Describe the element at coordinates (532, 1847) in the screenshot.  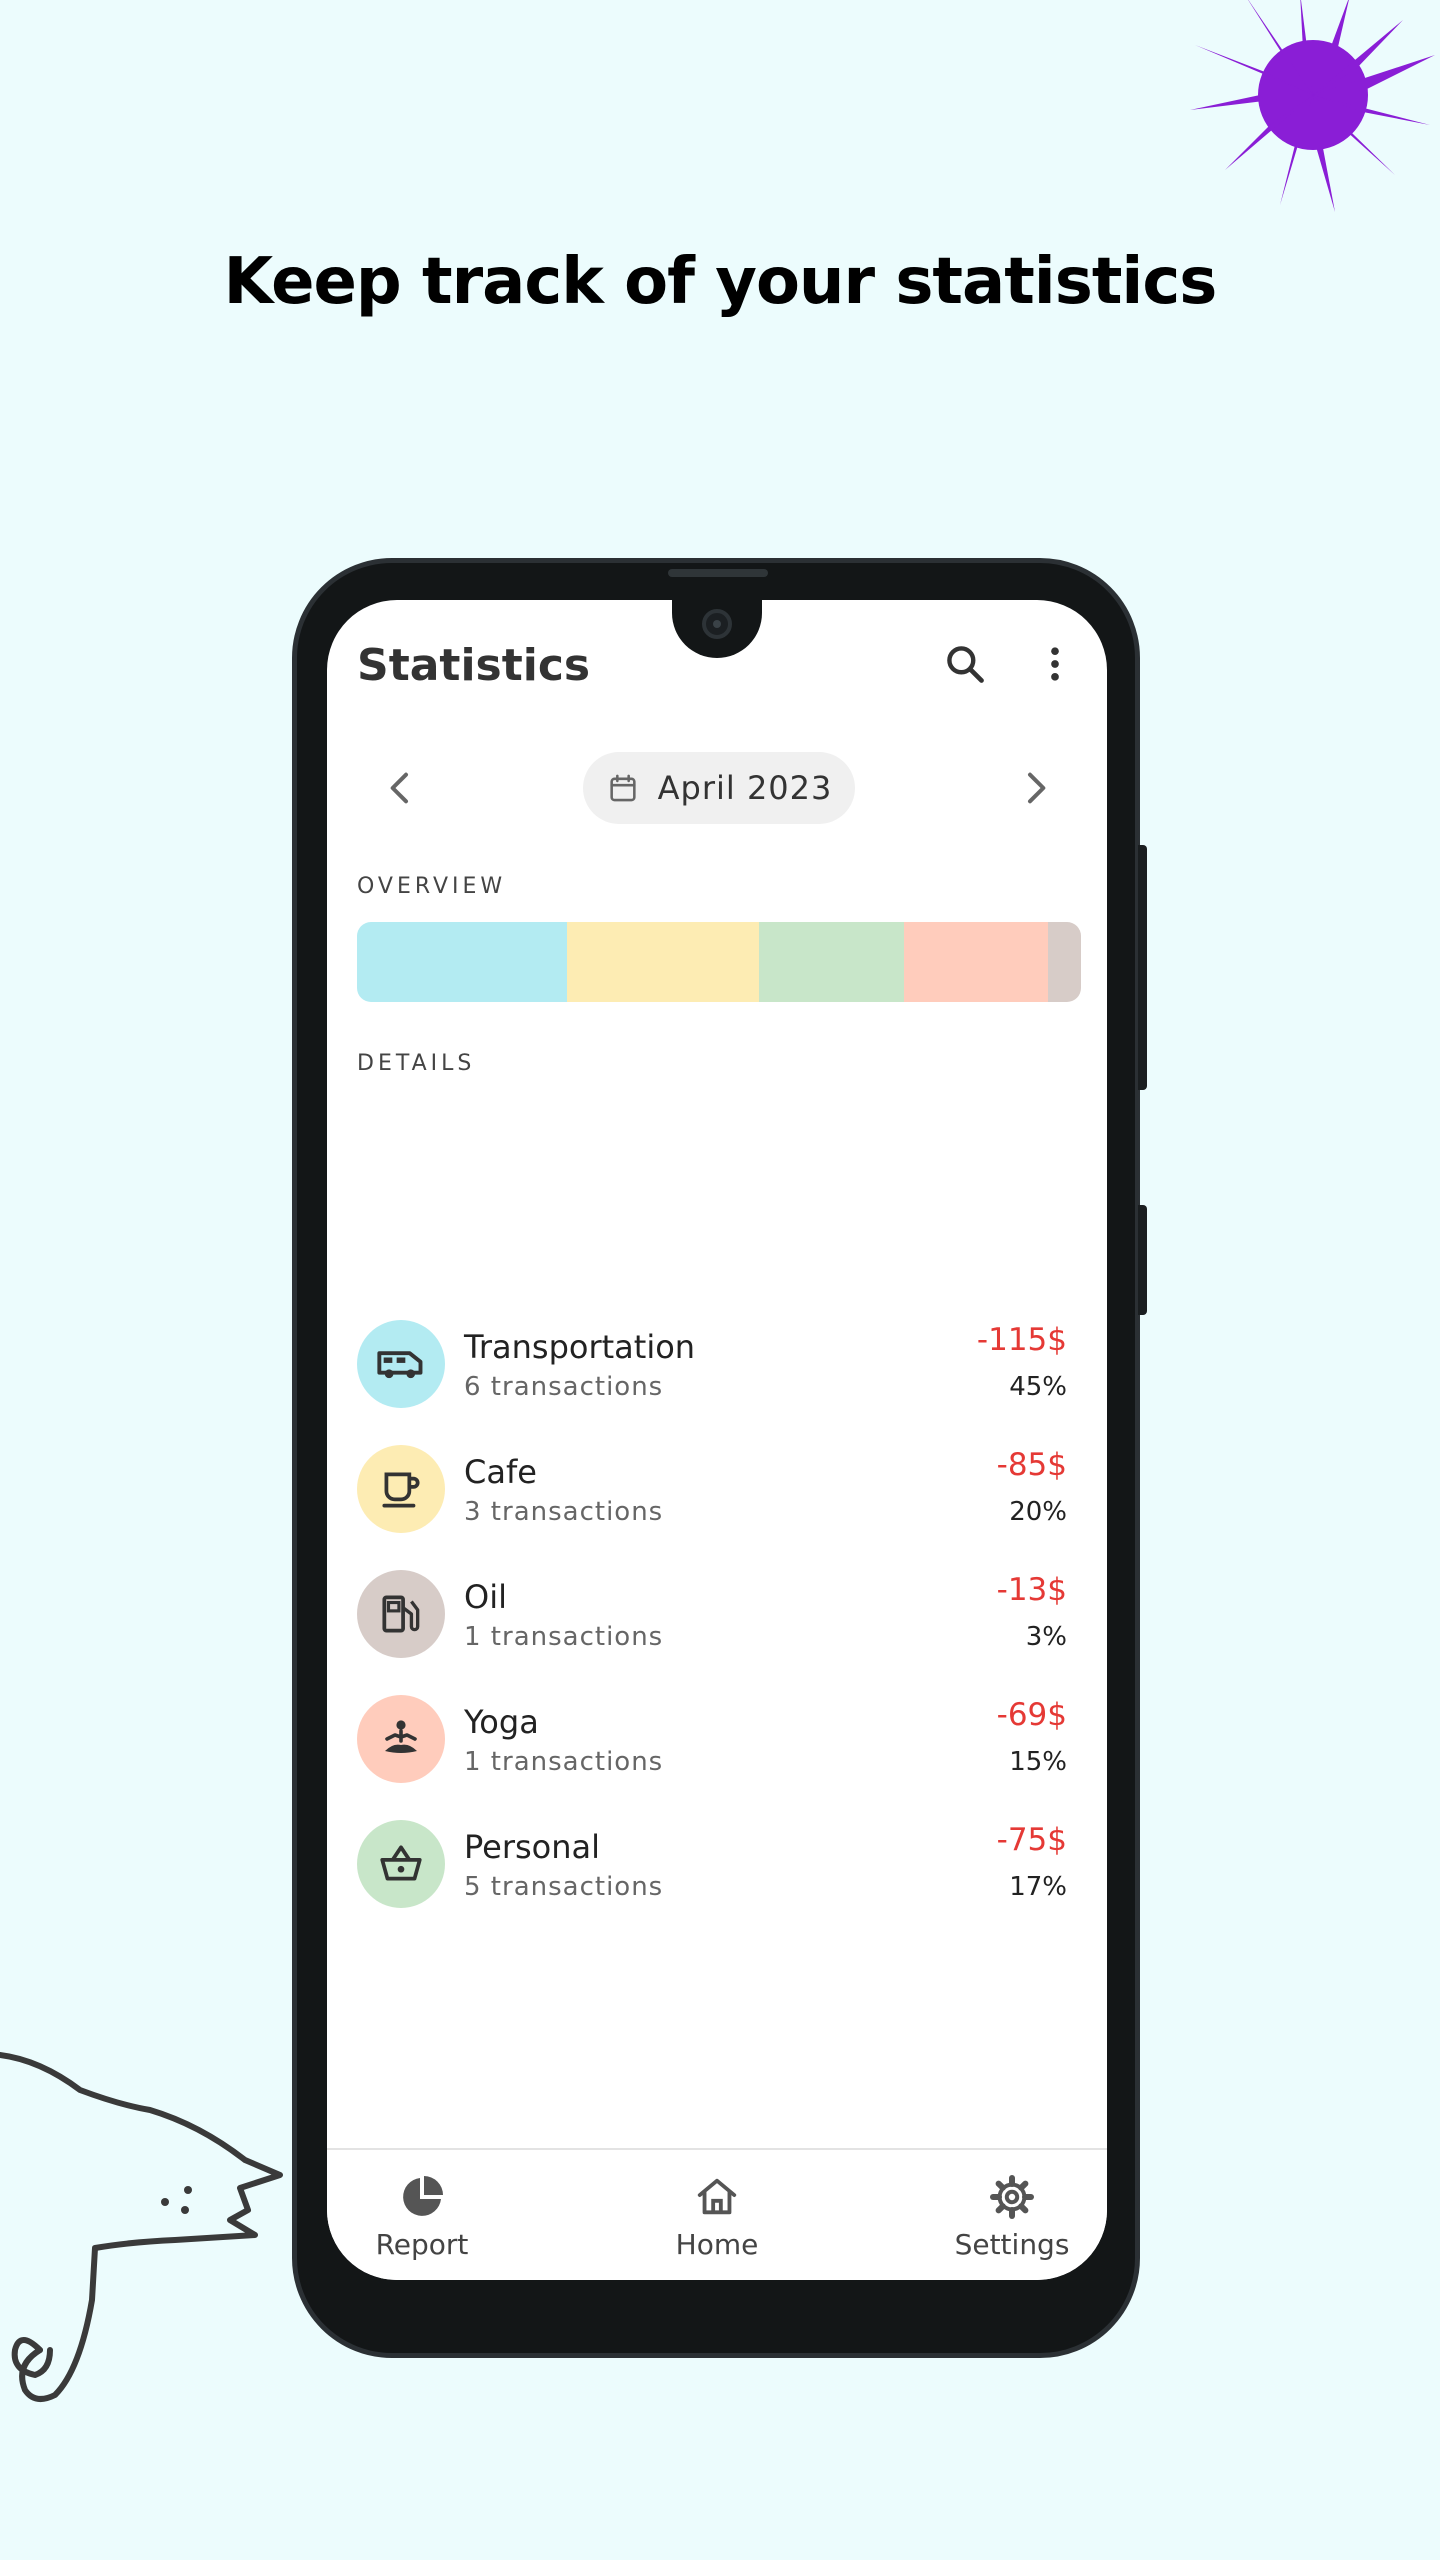
I see `category-name: Personal` at that location.